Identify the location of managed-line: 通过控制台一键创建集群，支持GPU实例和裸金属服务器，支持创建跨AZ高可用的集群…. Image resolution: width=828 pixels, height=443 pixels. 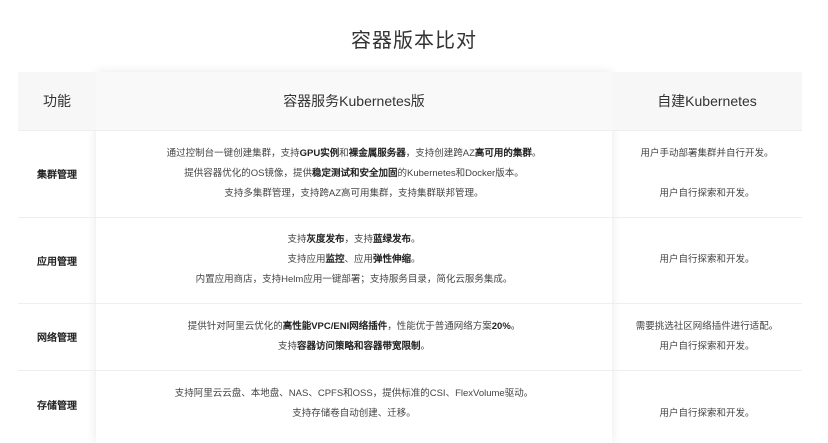
(354, 154).